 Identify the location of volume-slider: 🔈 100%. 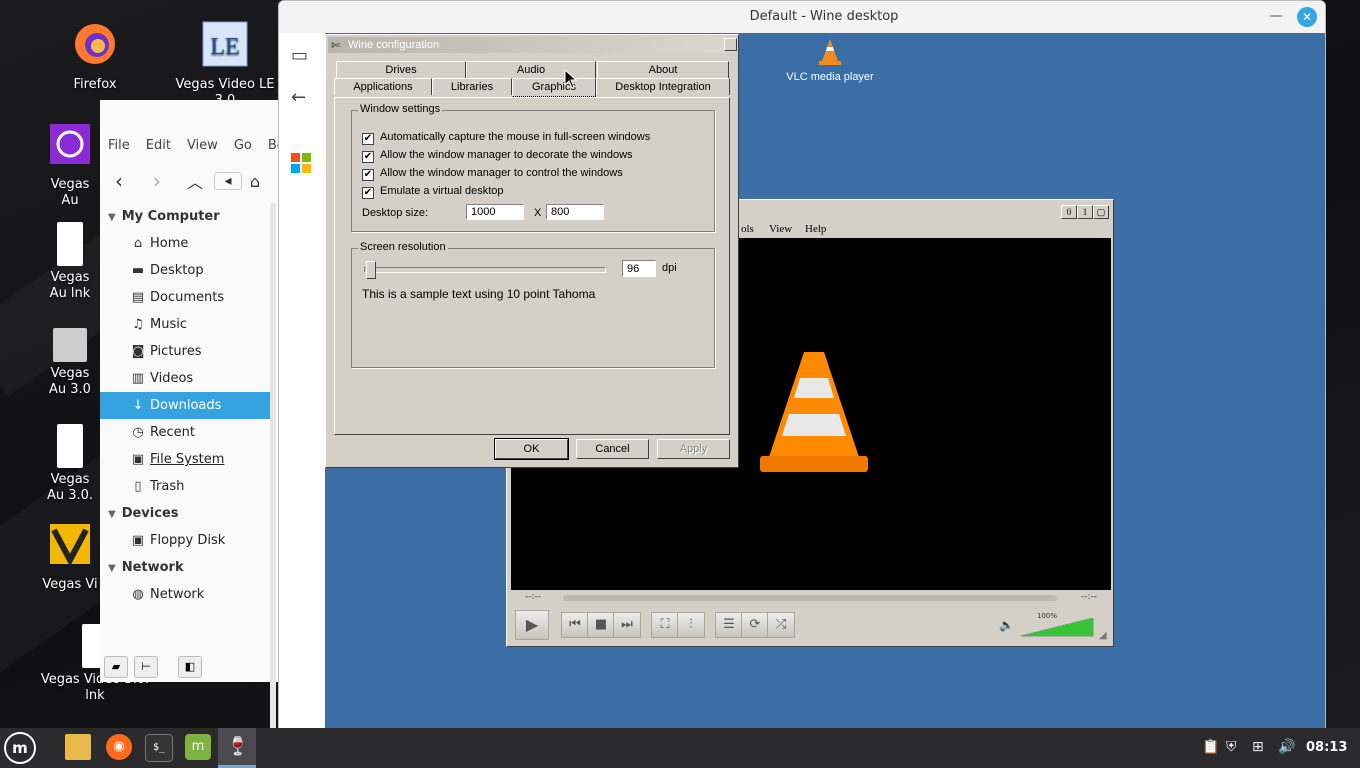
(1047, 624).